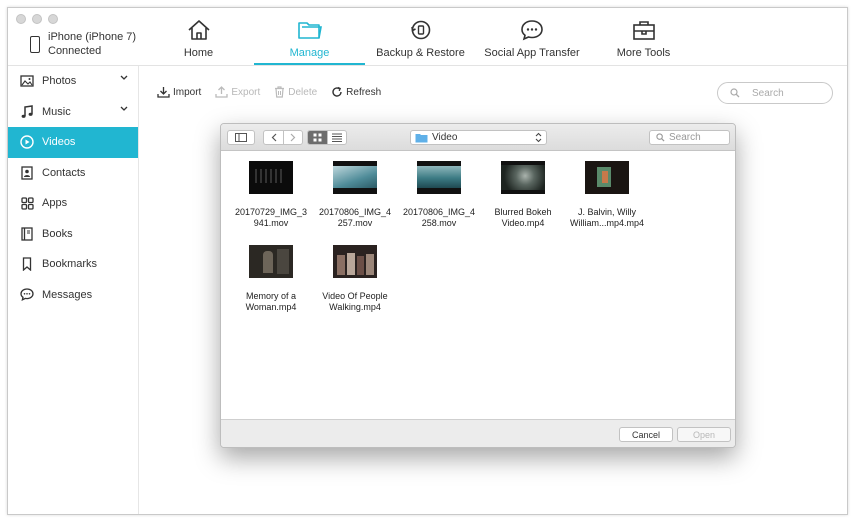 The height and width of the screenshot is (522, 855). What do you see at coordinates (73, 173) in the screenshot?
I see `sidebar-item-contacts: Contacts` at bounding box center [73, 173].